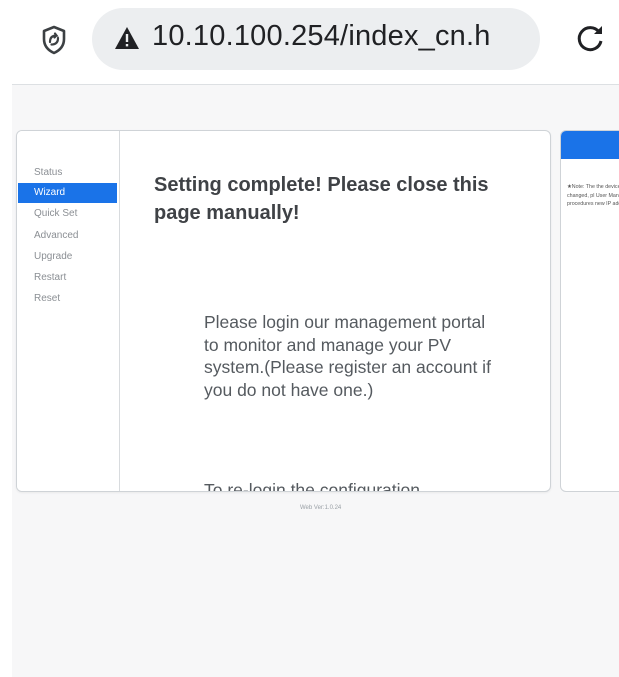  Describe the element at coordinates (67, 193) in the screenshot. I see `sidebar-item-wizard: Wizard` at that location.